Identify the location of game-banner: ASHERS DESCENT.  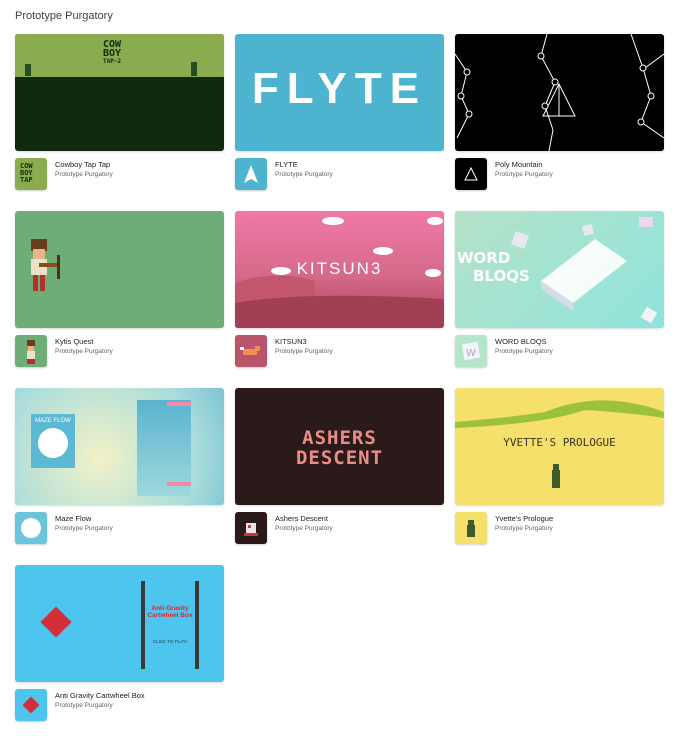
(339, 446).